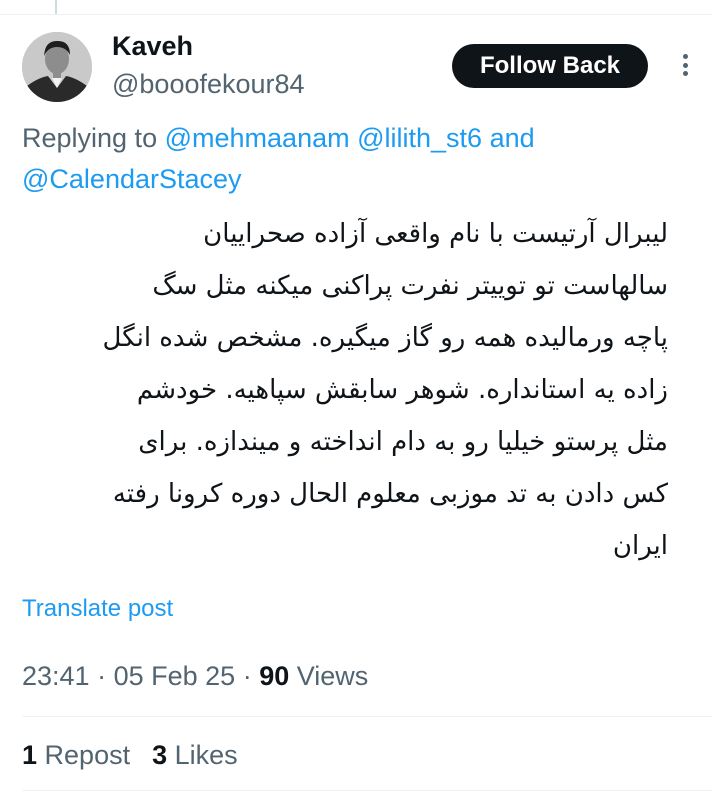 The image size is (712, 800). I want to click on author-names: Kaveh @booofekour84, so click(208, 65).